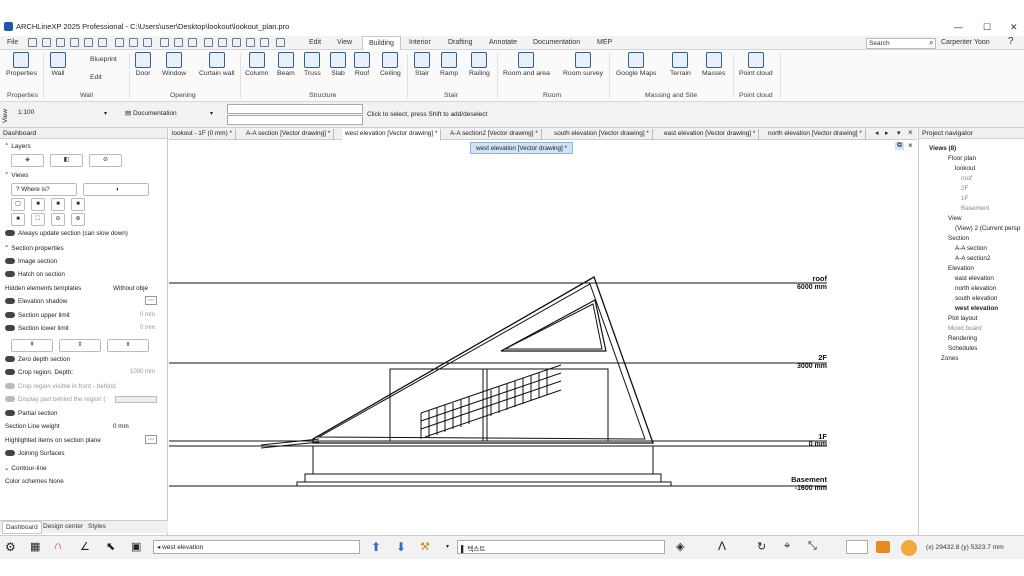 Image resolution: width=1024 pixels, height=576 pixels. Describe the element at coordinates (78, 204) in the screenshot. I see `view-iso-icon: ■` at that location.